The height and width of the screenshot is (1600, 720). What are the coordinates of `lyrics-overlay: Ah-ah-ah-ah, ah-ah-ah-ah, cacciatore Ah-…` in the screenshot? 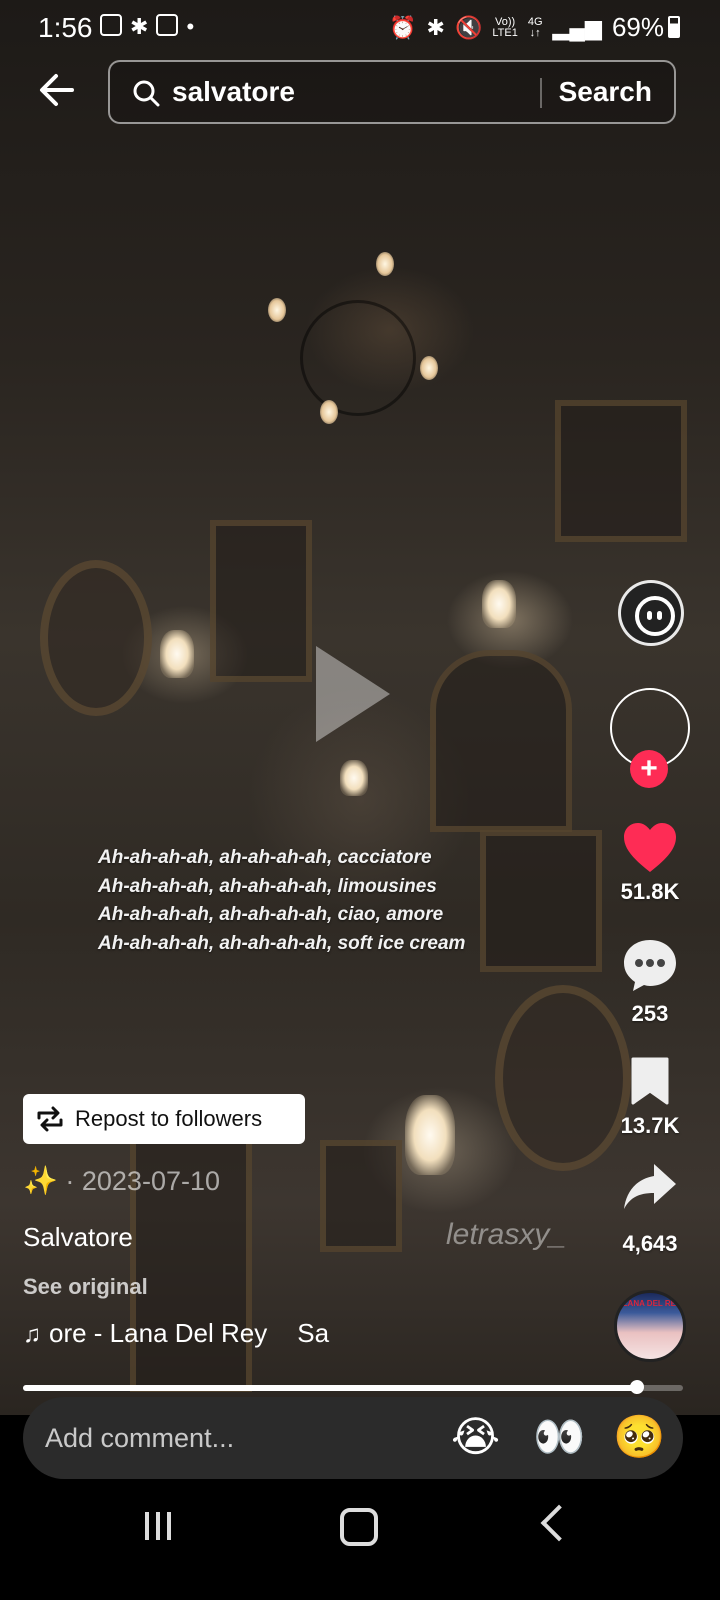 It's located at (318, 901).